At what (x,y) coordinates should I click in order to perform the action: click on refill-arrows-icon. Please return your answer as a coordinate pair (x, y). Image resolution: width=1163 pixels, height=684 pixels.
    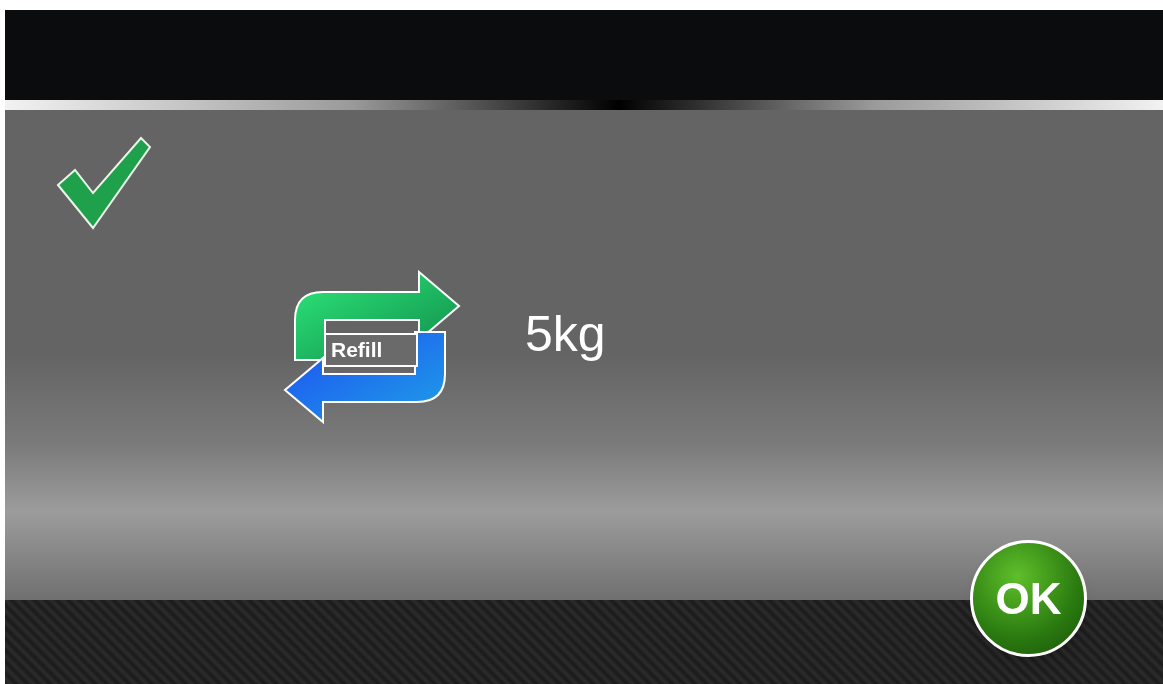
    Looking at the image, I should click on (371, 348).